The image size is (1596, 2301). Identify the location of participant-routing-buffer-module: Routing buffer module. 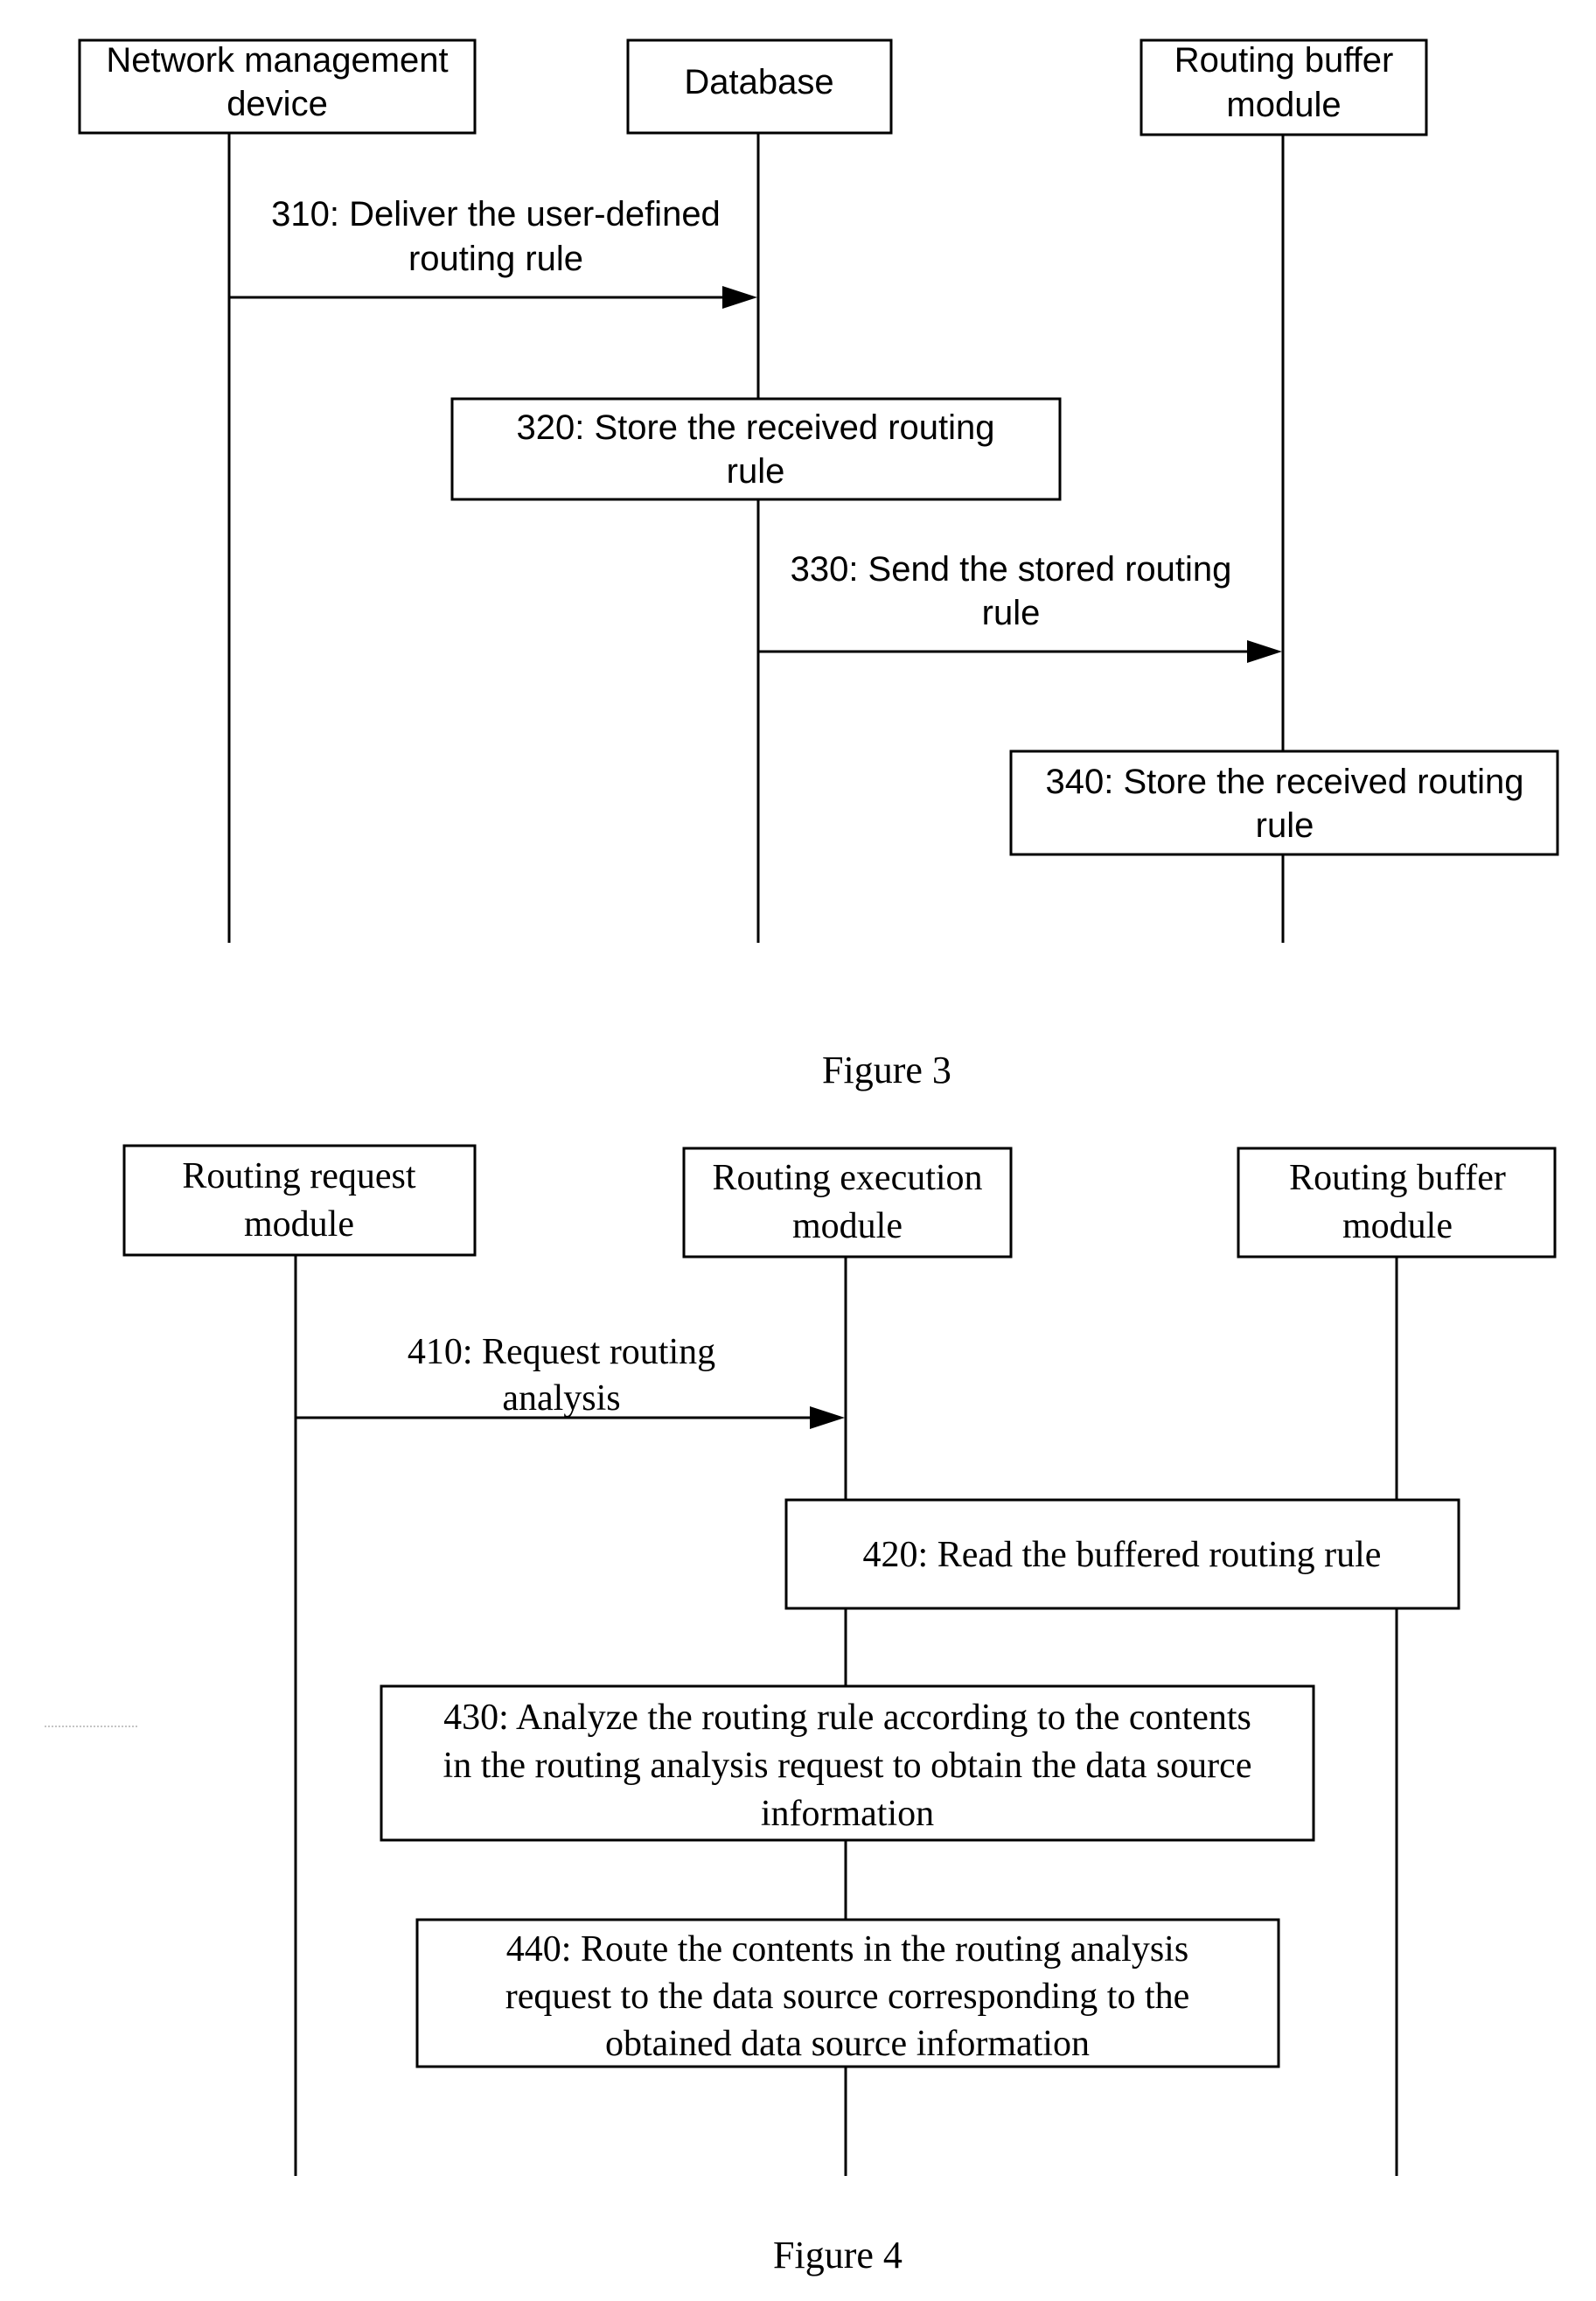
(1284, 87).